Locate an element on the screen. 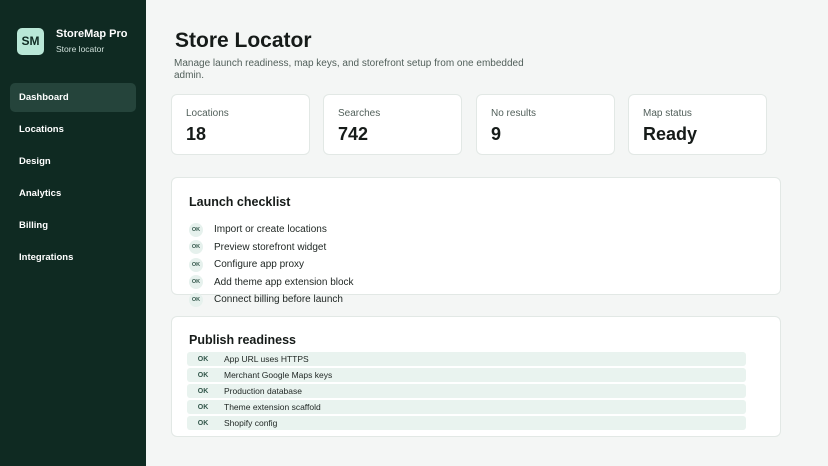  list-item: OK Theme extension scaffold is located at coordinates (466, 407).